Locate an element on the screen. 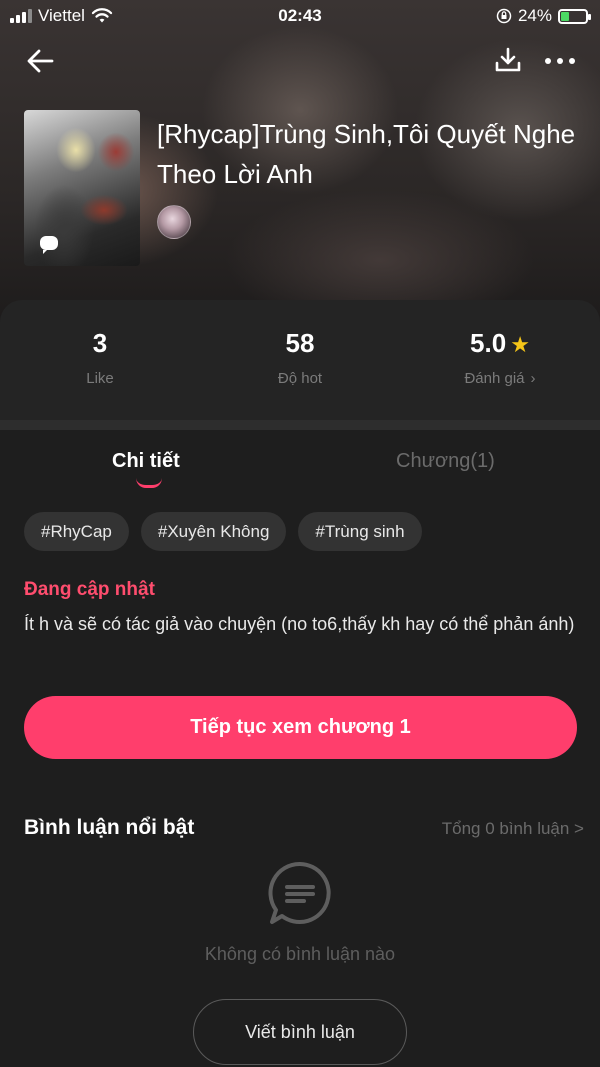  back-arrow-icon is located at coordinates (40, 61).